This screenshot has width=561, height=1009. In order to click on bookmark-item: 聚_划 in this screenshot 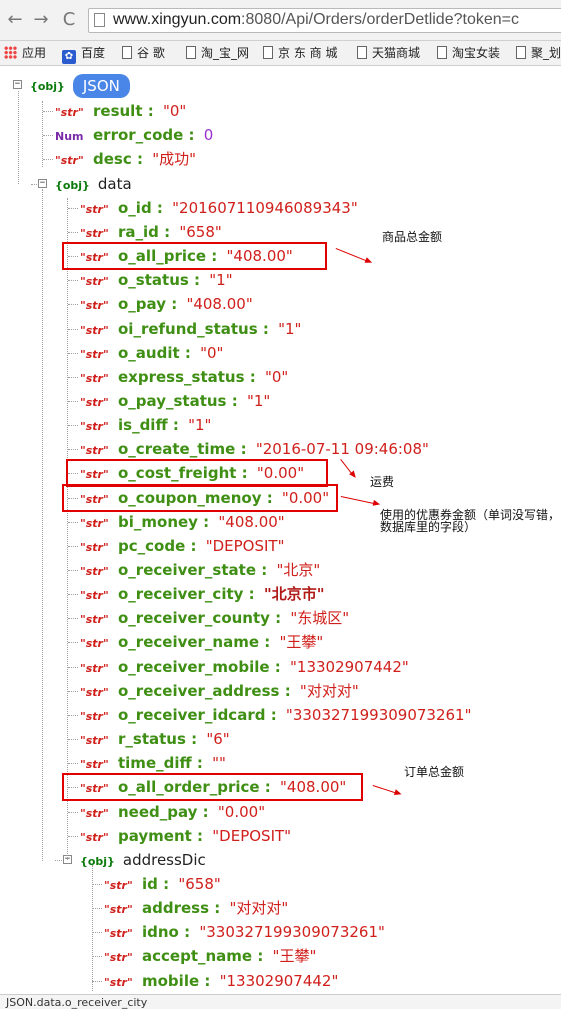, I will do `click(538, 53)`.